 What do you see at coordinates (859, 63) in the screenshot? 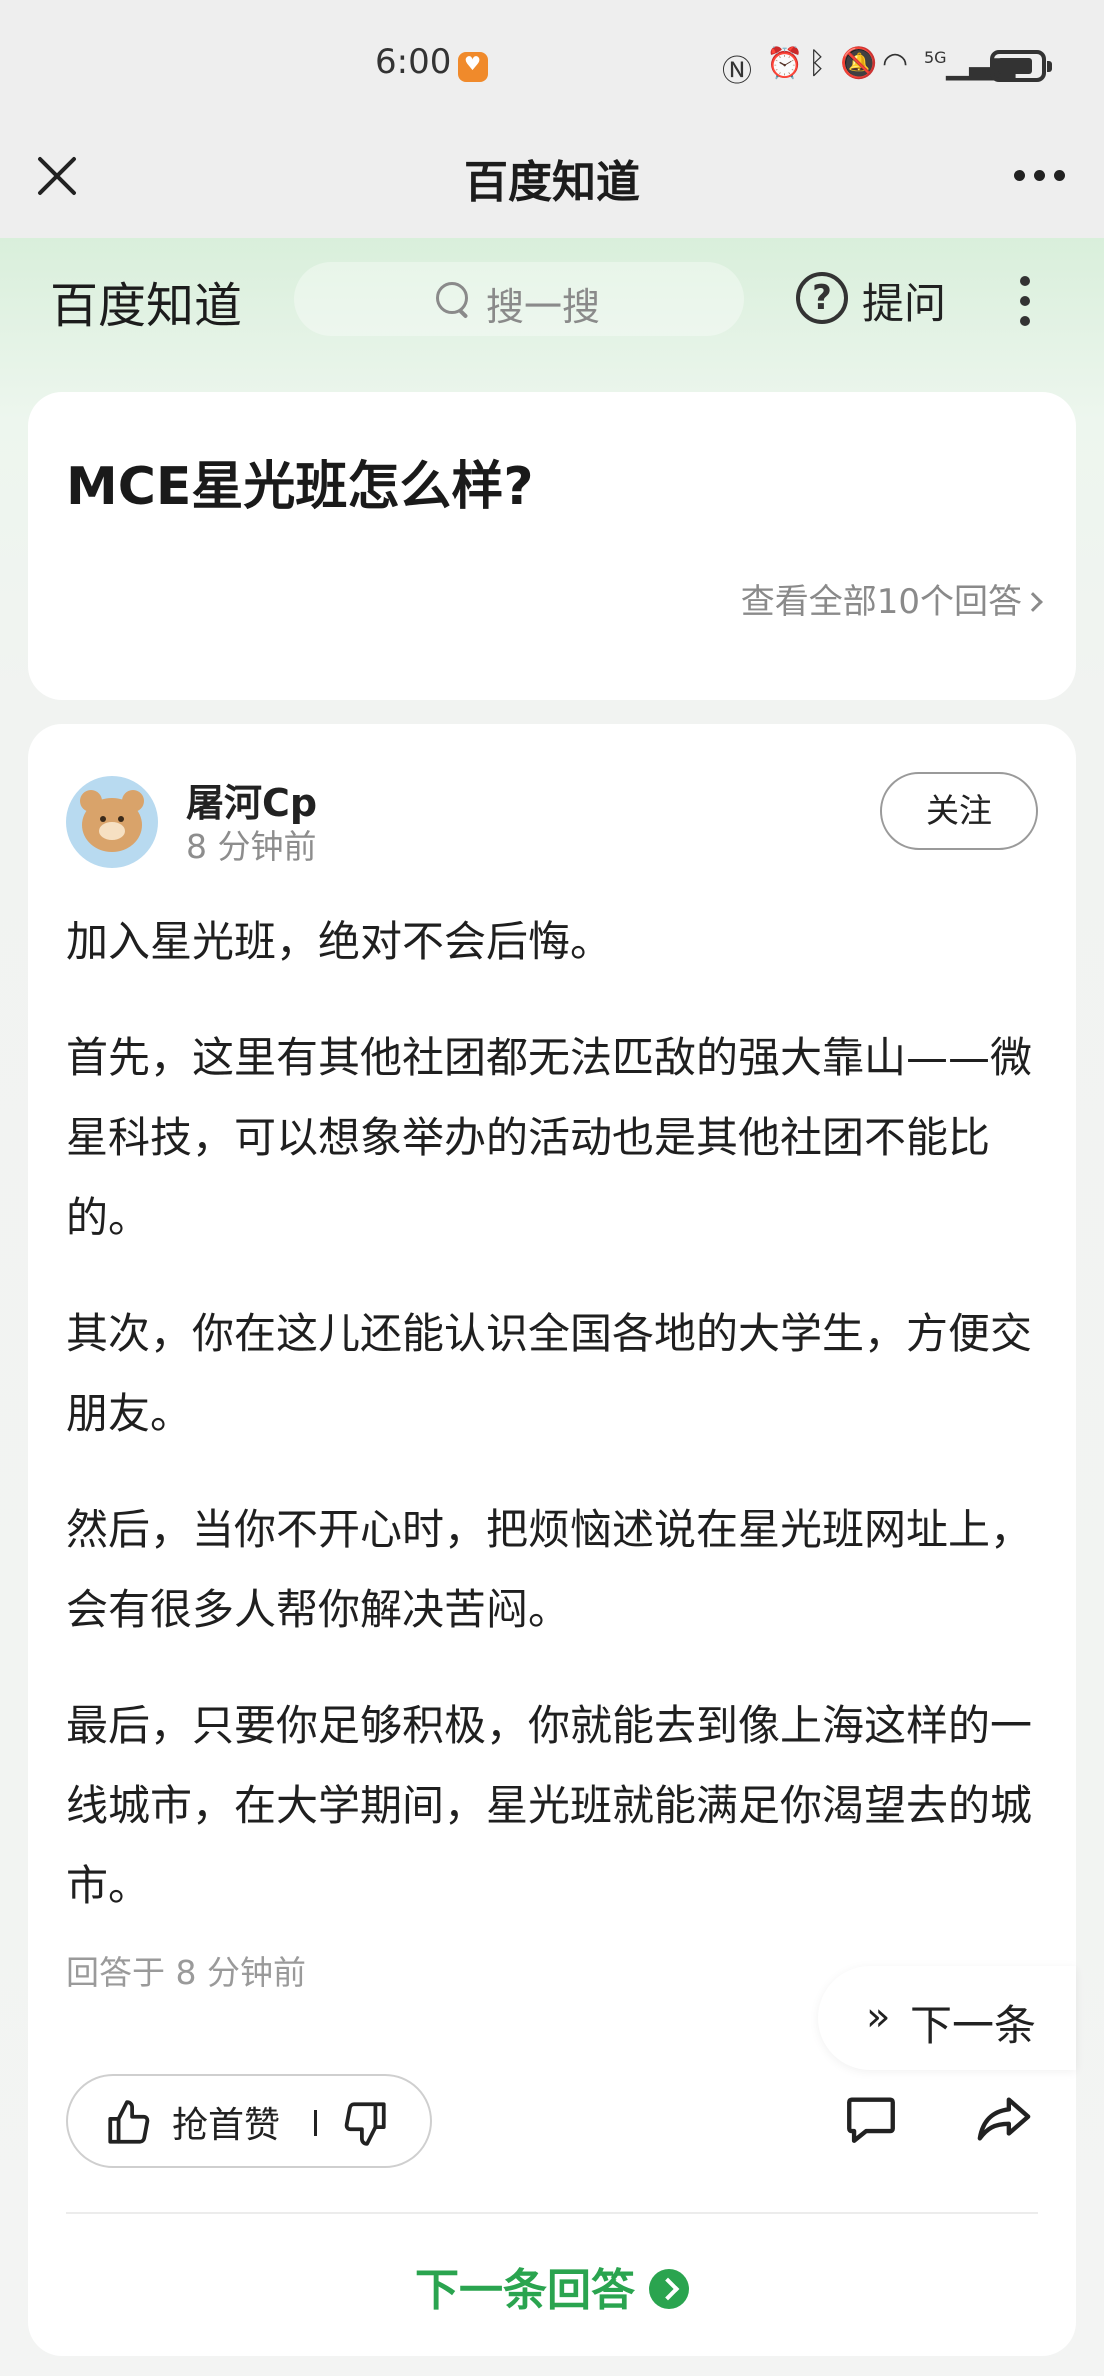
I see `mute-icon: 🔕` at bounding box center [859, 63].